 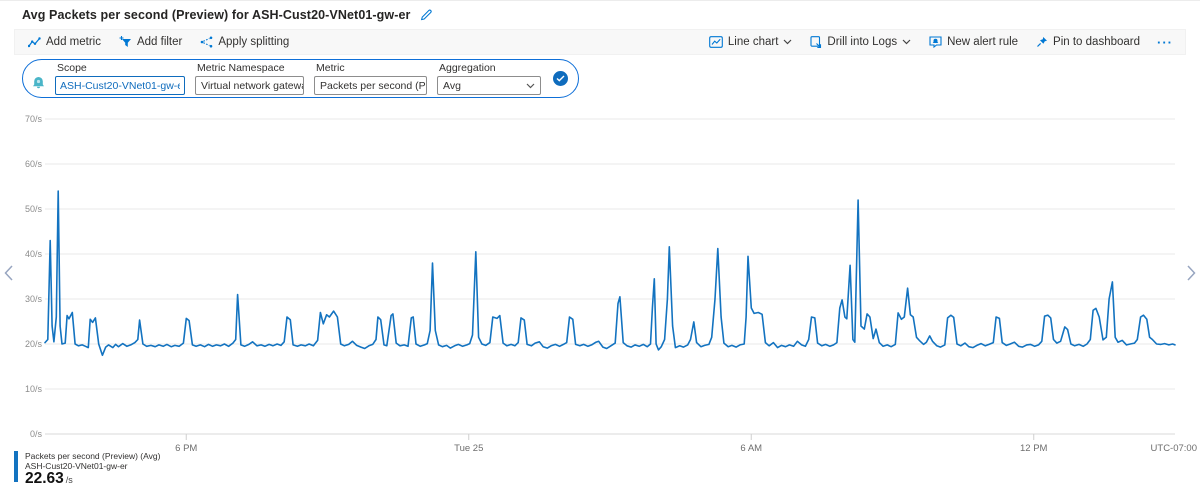 I want to click on apply-splitting-icon, so click(x=206, y=42).